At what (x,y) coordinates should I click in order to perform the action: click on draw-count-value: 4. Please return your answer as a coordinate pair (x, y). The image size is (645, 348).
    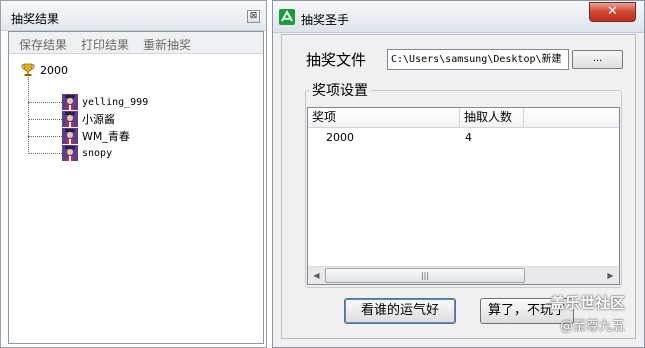
    Looking at the image, I should click on (468, 137).